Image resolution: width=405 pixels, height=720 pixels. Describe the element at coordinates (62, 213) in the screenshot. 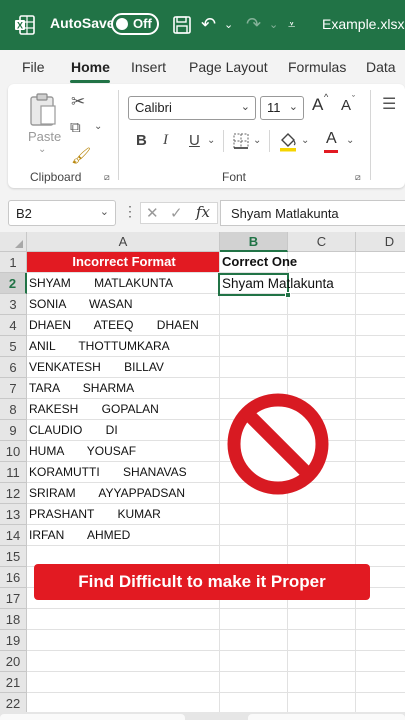

I see `name-box: B2 ⌄` at that location.